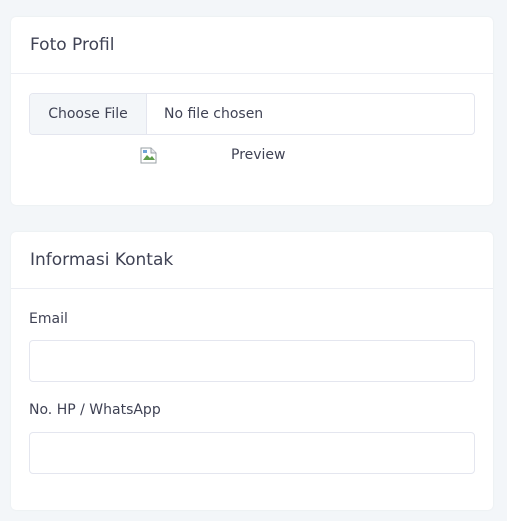  Describe the element at coordinates (148, 155) in the screenshot. I see `broken-image-icon` at that location.